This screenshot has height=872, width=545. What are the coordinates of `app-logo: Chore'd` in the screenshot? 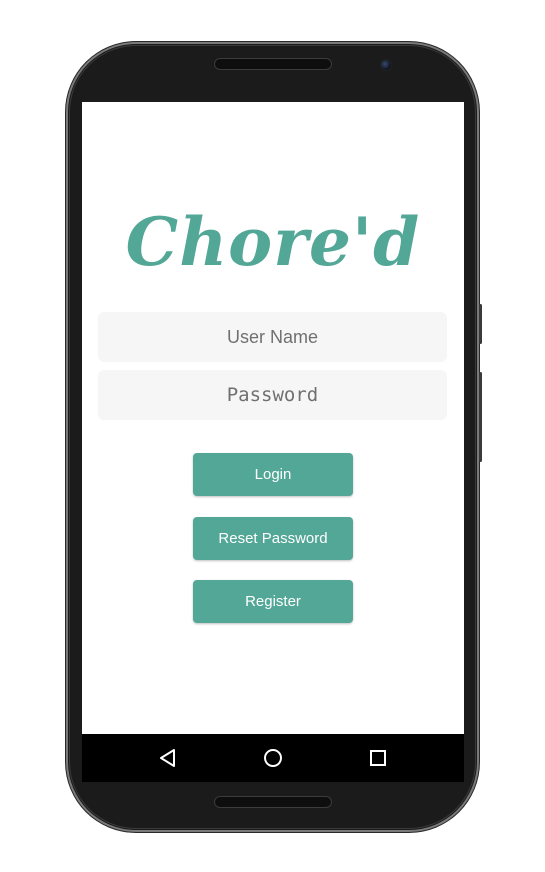 It's located at (273, 242).